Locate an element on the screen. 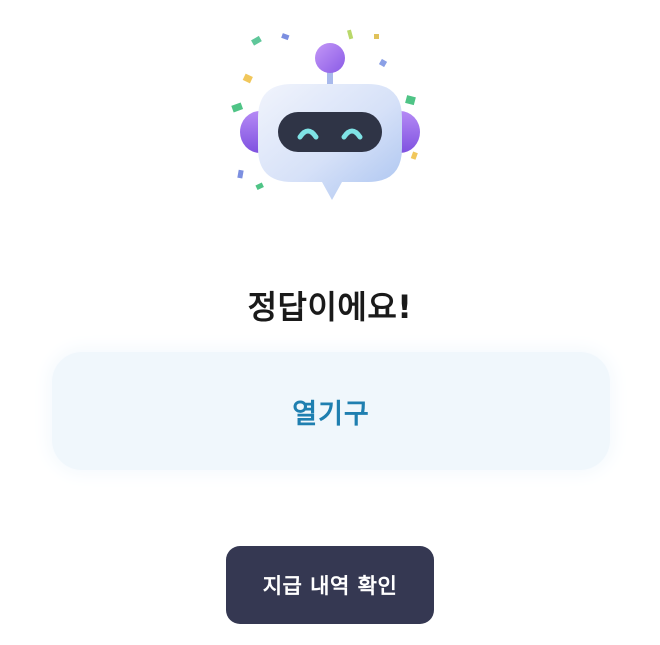 The width and height of the screenshot is (660, 645). result-title: 정답이에요! is located at coordinates (330, 307).